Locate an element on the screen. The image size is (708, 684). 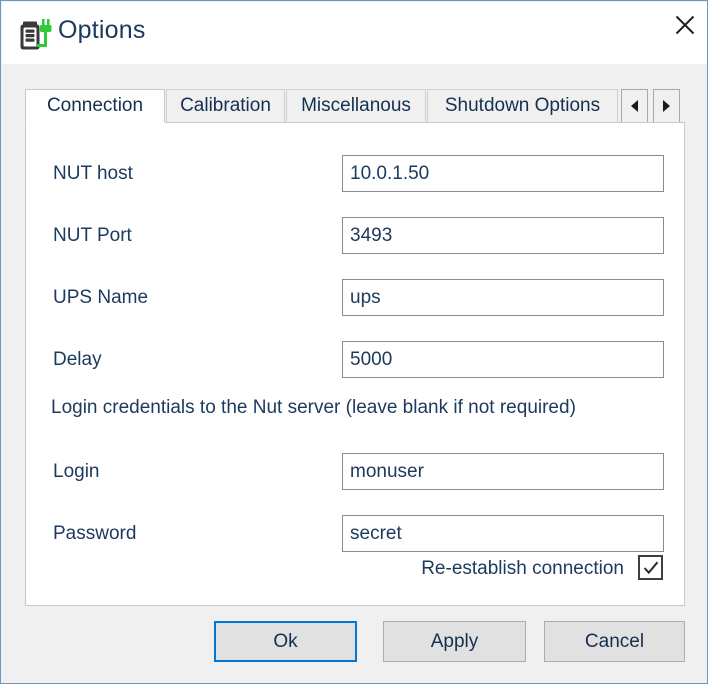
reestablish-connection-checkbox is located at coordinates (650, 567).